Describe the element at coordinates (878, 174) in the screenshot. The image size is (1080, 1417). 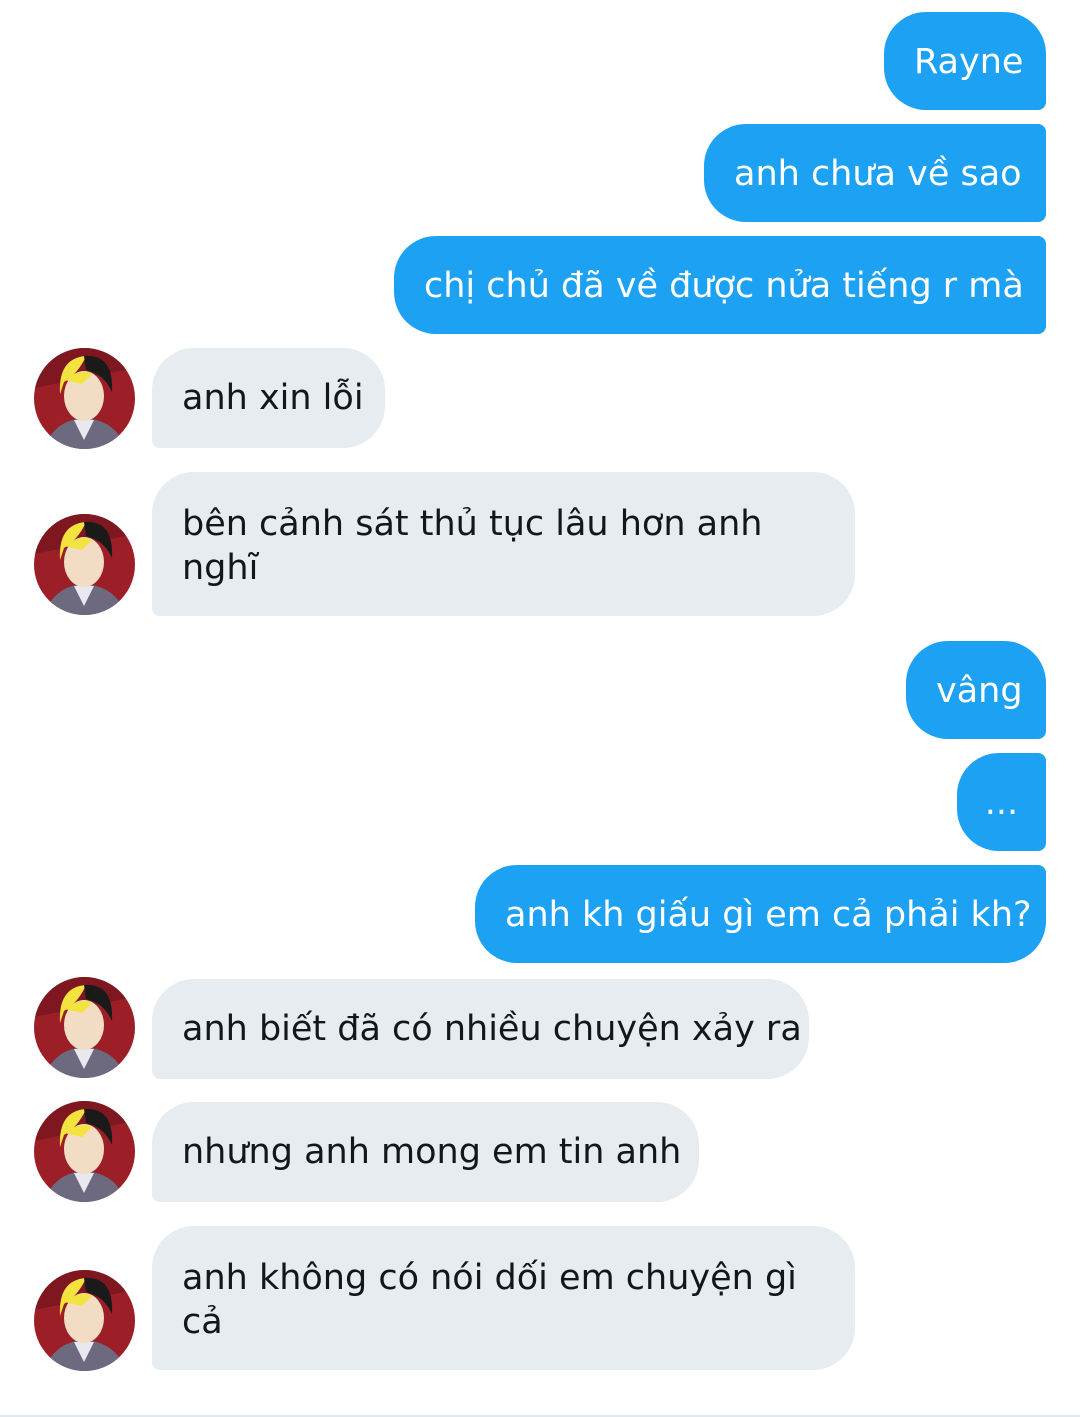
I see `message-text: anh chưa về sao` at that location.